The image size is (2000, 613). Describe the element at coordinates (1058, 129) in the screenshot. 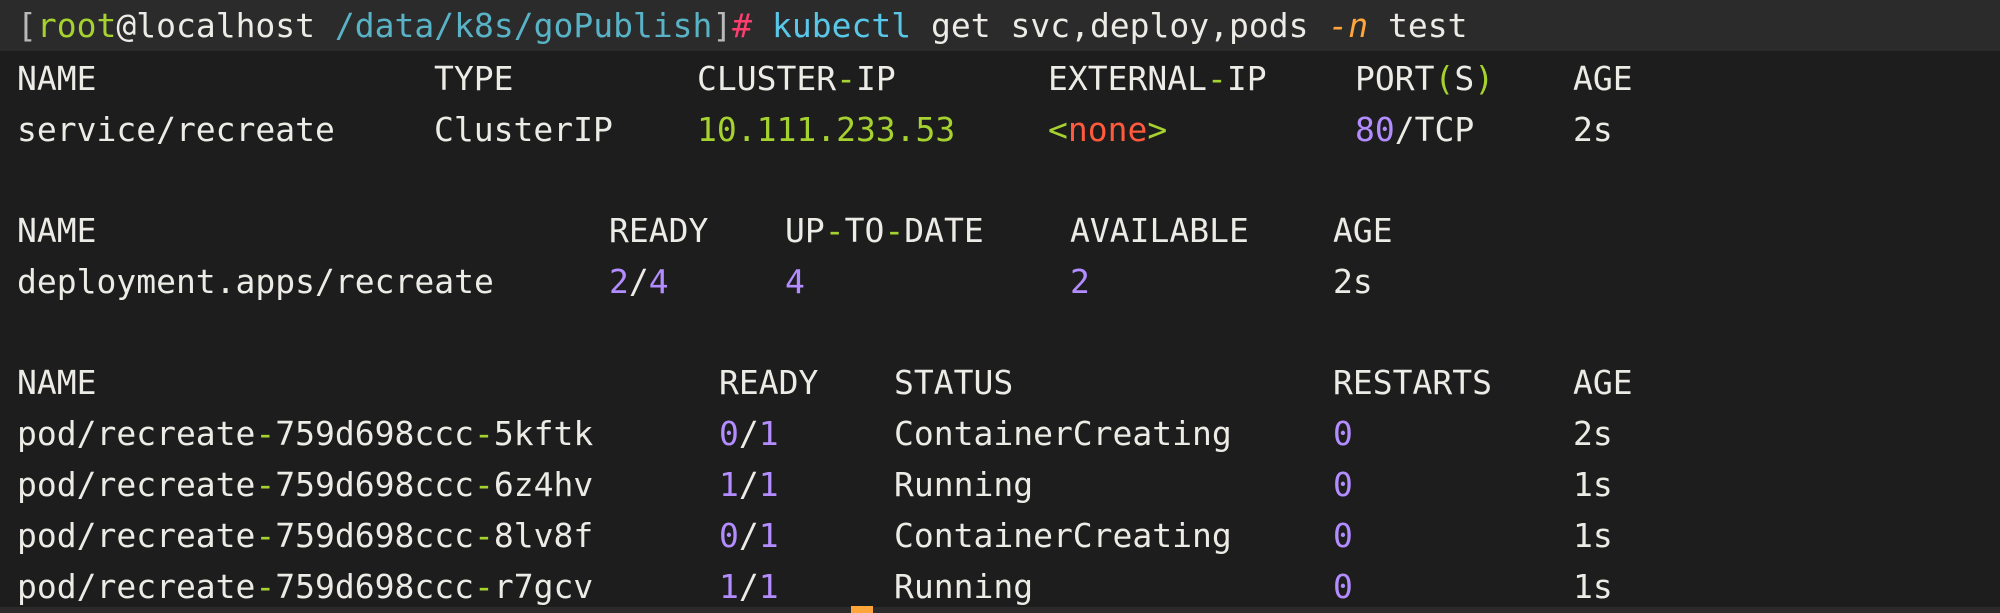

I see `angle-bracket: <` at that location.